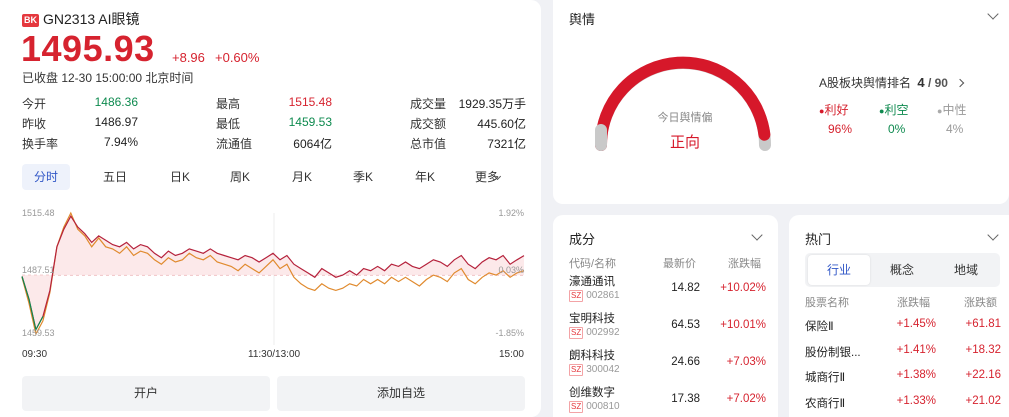 The height and width of the screenshot is (417, 1009). I want to click on stock-code: SZ 002861, so click(594, 296).